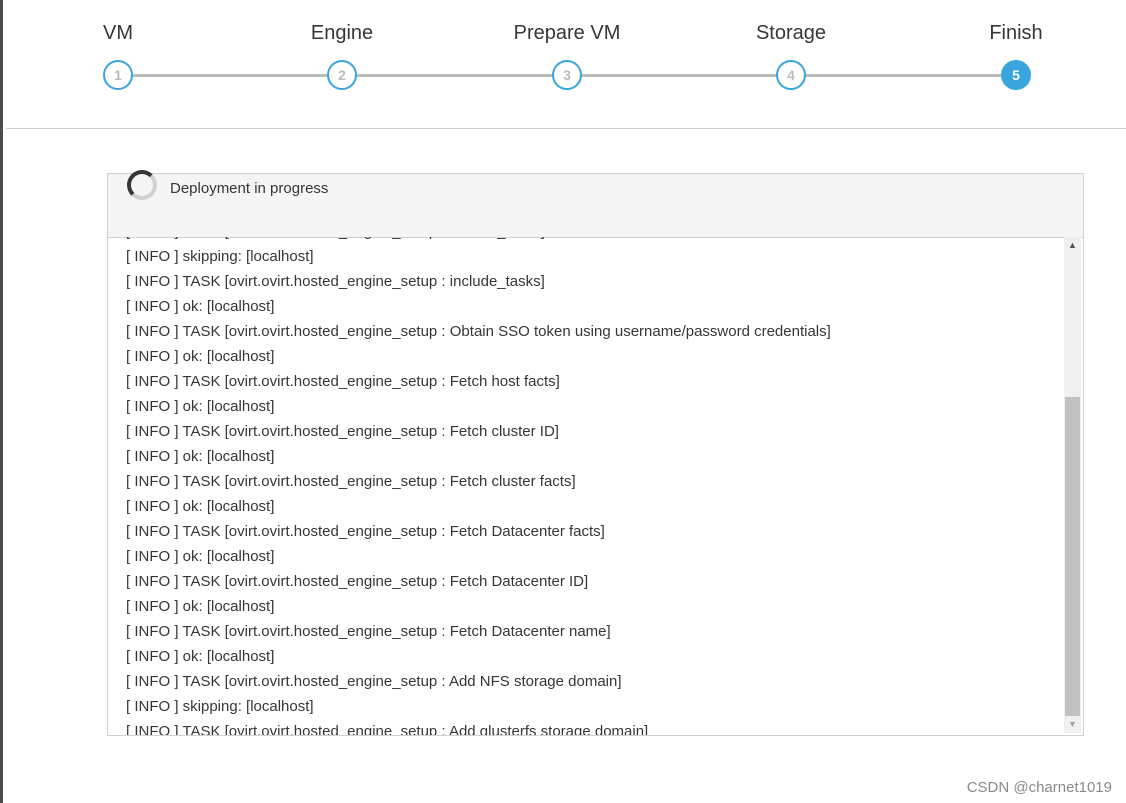 The image size is (1126, 803). I want to click on step-number-circle: 4, so click(791, 75).